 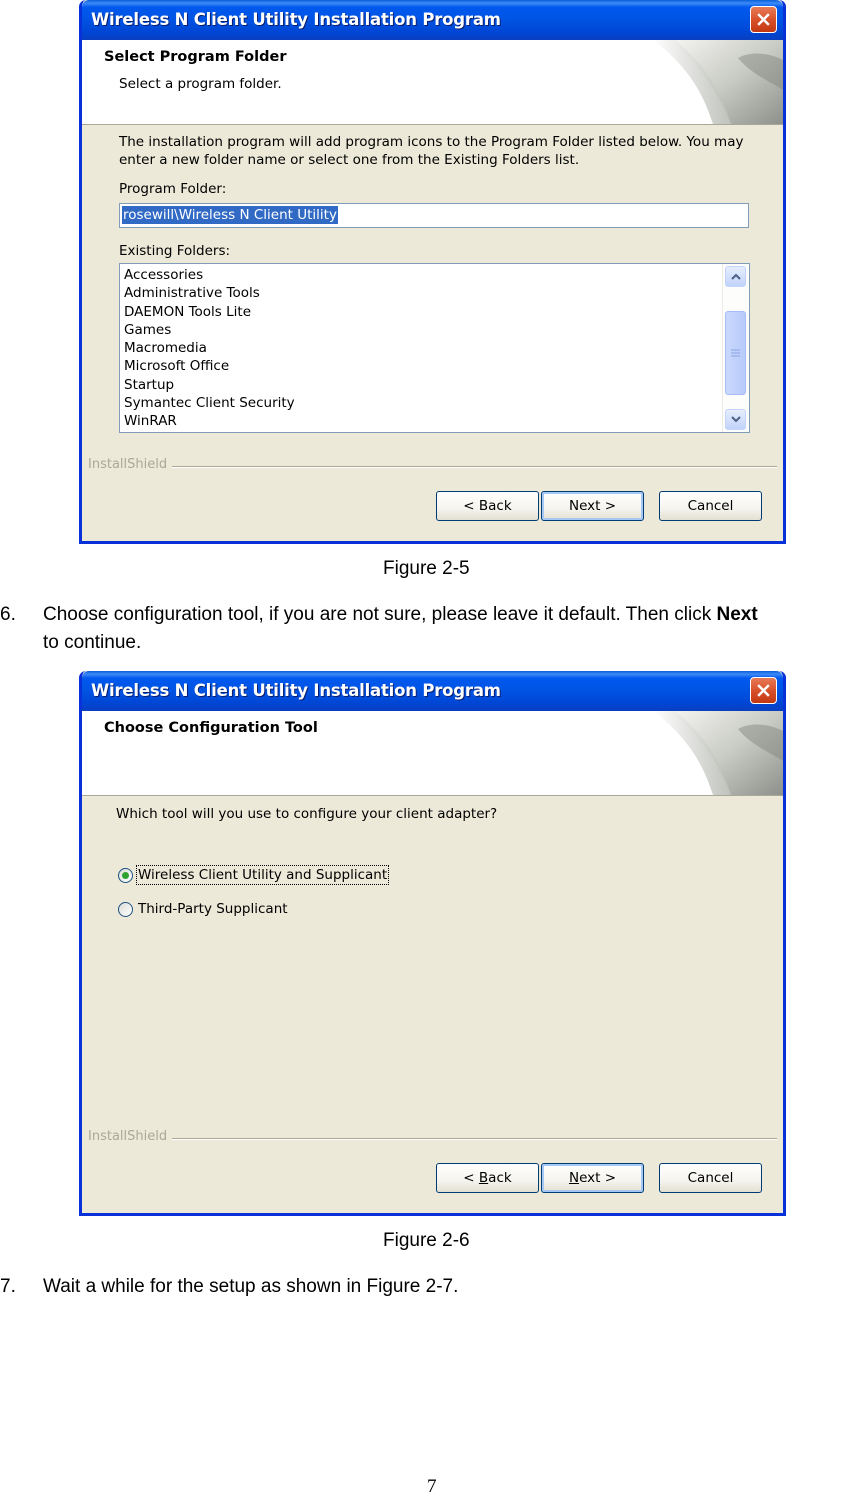 I want to click on folder-list-item: Symantec Client Security, so click(x=209, y=403).